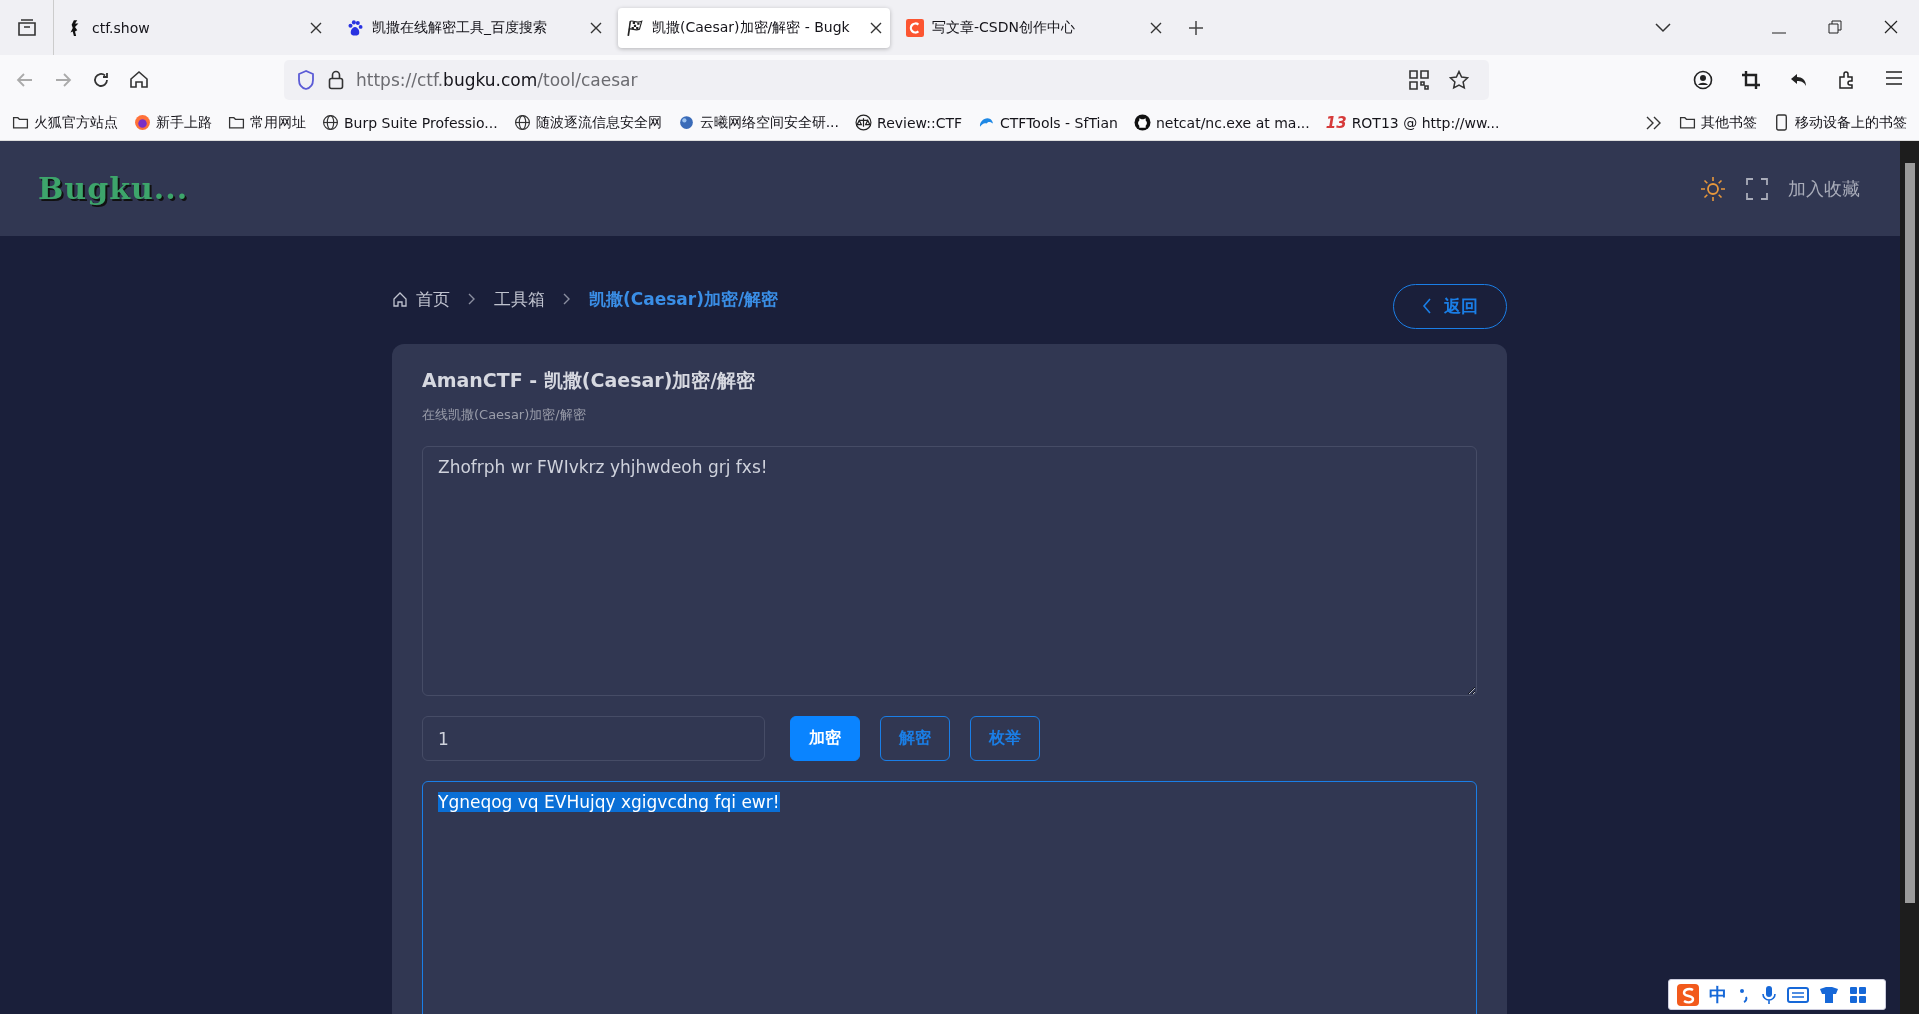 This screenshot has width=1919, height=1014. What do you see at coordinates (65, 122) in the screenshot?
I see `bookmark-item: 火狐官方站点` at bounding box center [65, 122].